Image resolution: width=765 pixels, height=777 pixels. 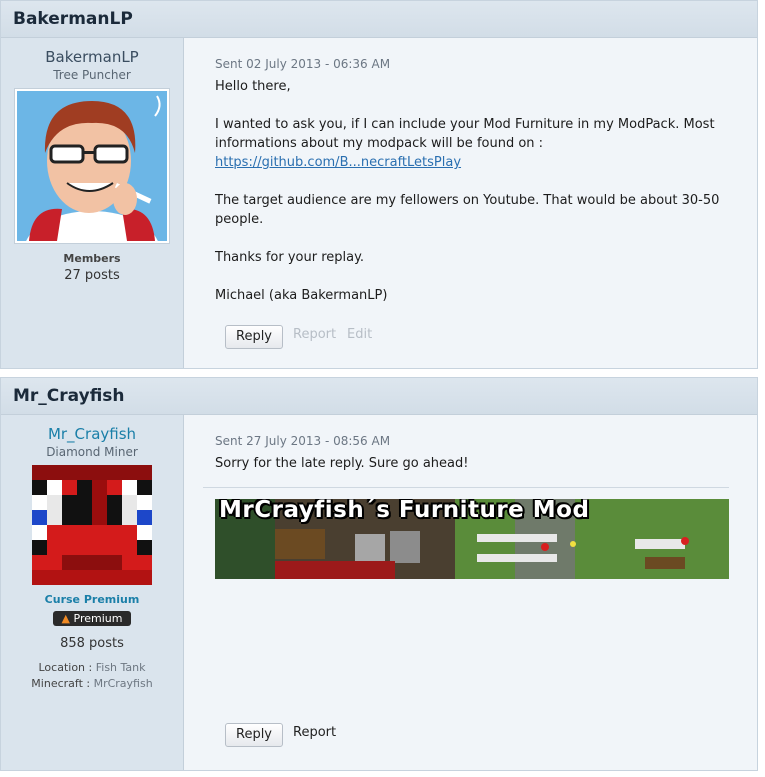 I want to click on author-rank: Diamond Miner, so click(x=92, y=452).